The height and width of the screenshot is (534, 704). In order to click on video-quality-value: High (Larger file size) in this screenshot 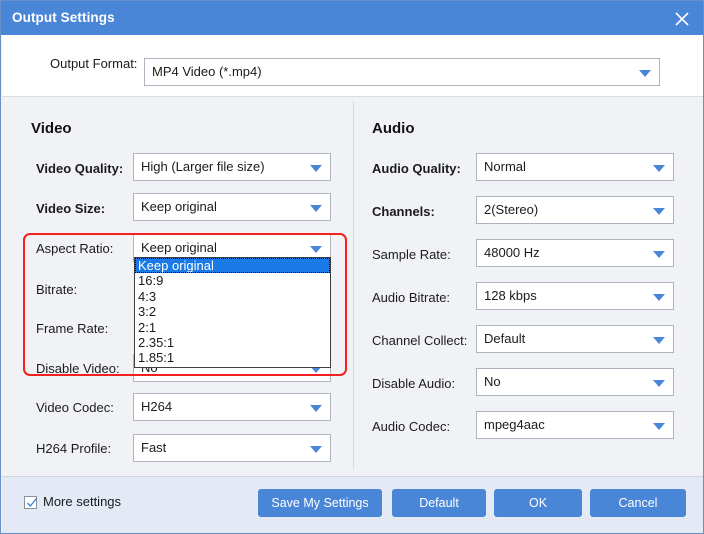, I will do `click(203, 166)`.